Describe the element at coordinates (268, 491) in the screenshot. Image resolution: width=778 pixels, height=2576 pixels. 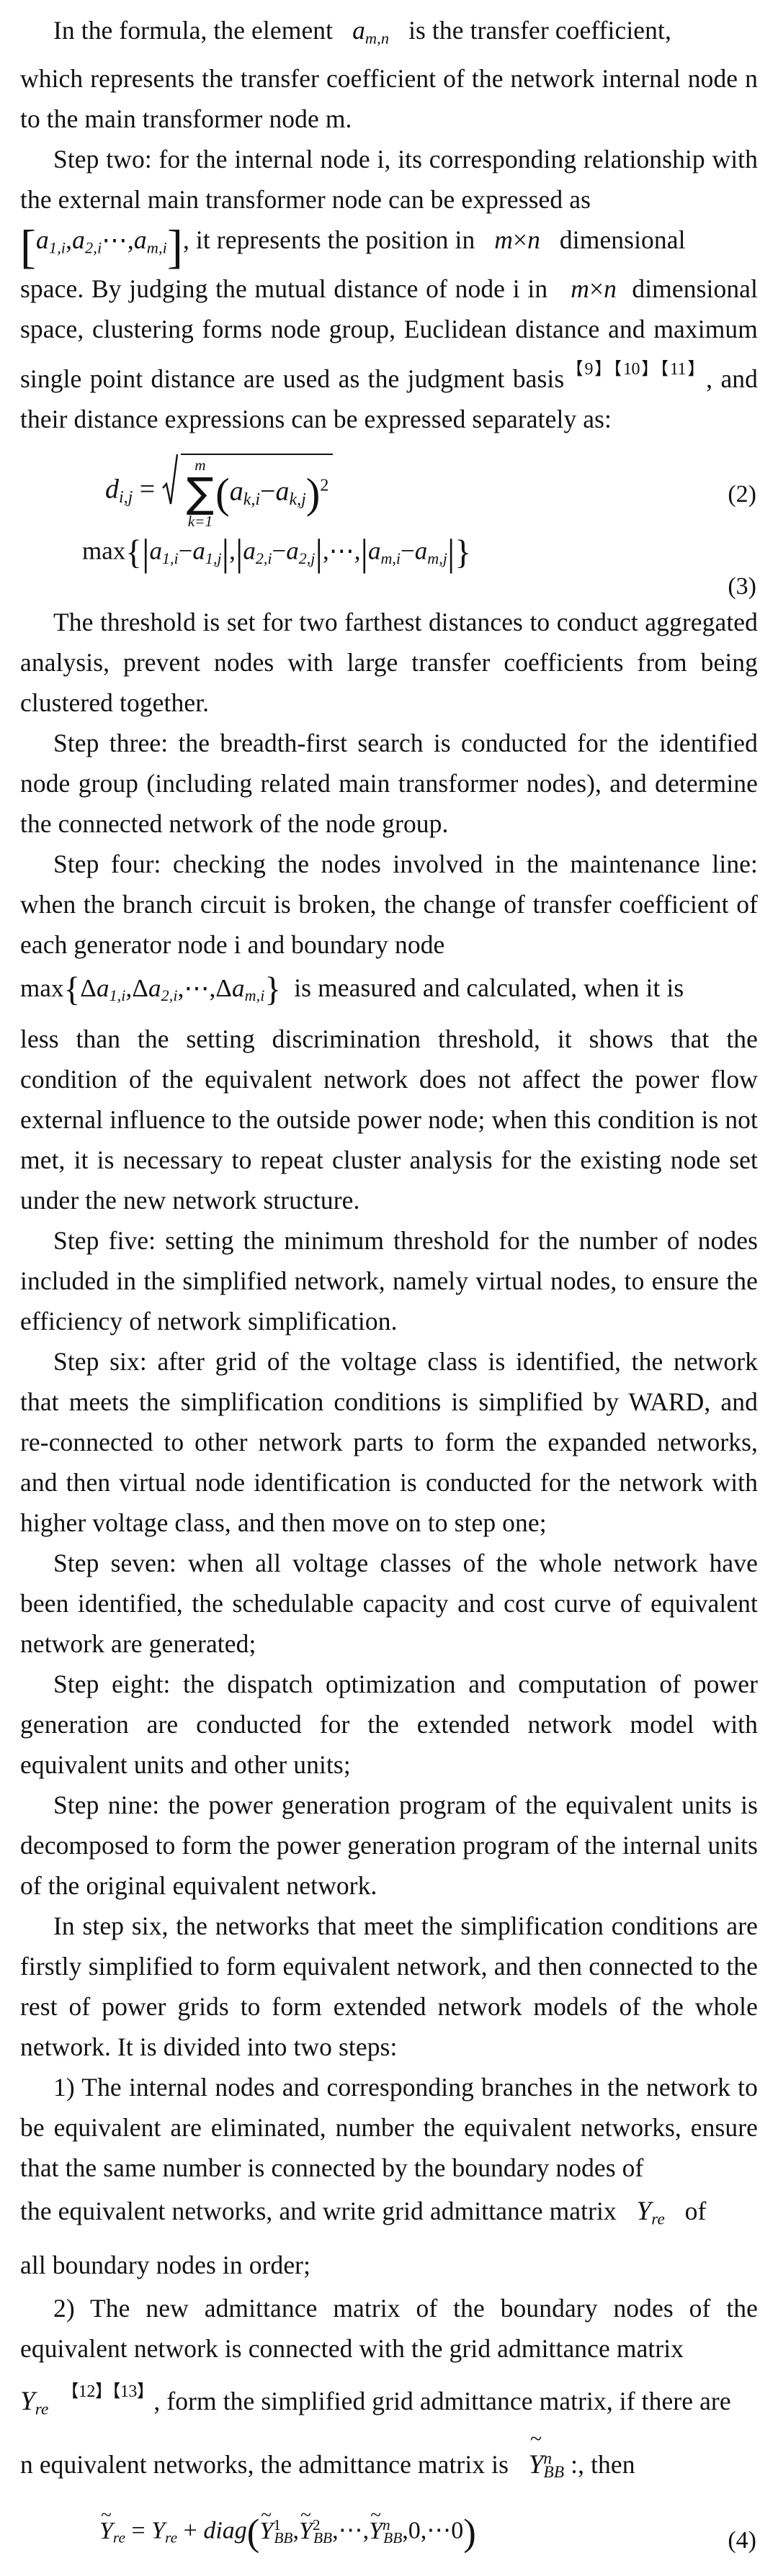
I see `eq2-minus: −` at that location.